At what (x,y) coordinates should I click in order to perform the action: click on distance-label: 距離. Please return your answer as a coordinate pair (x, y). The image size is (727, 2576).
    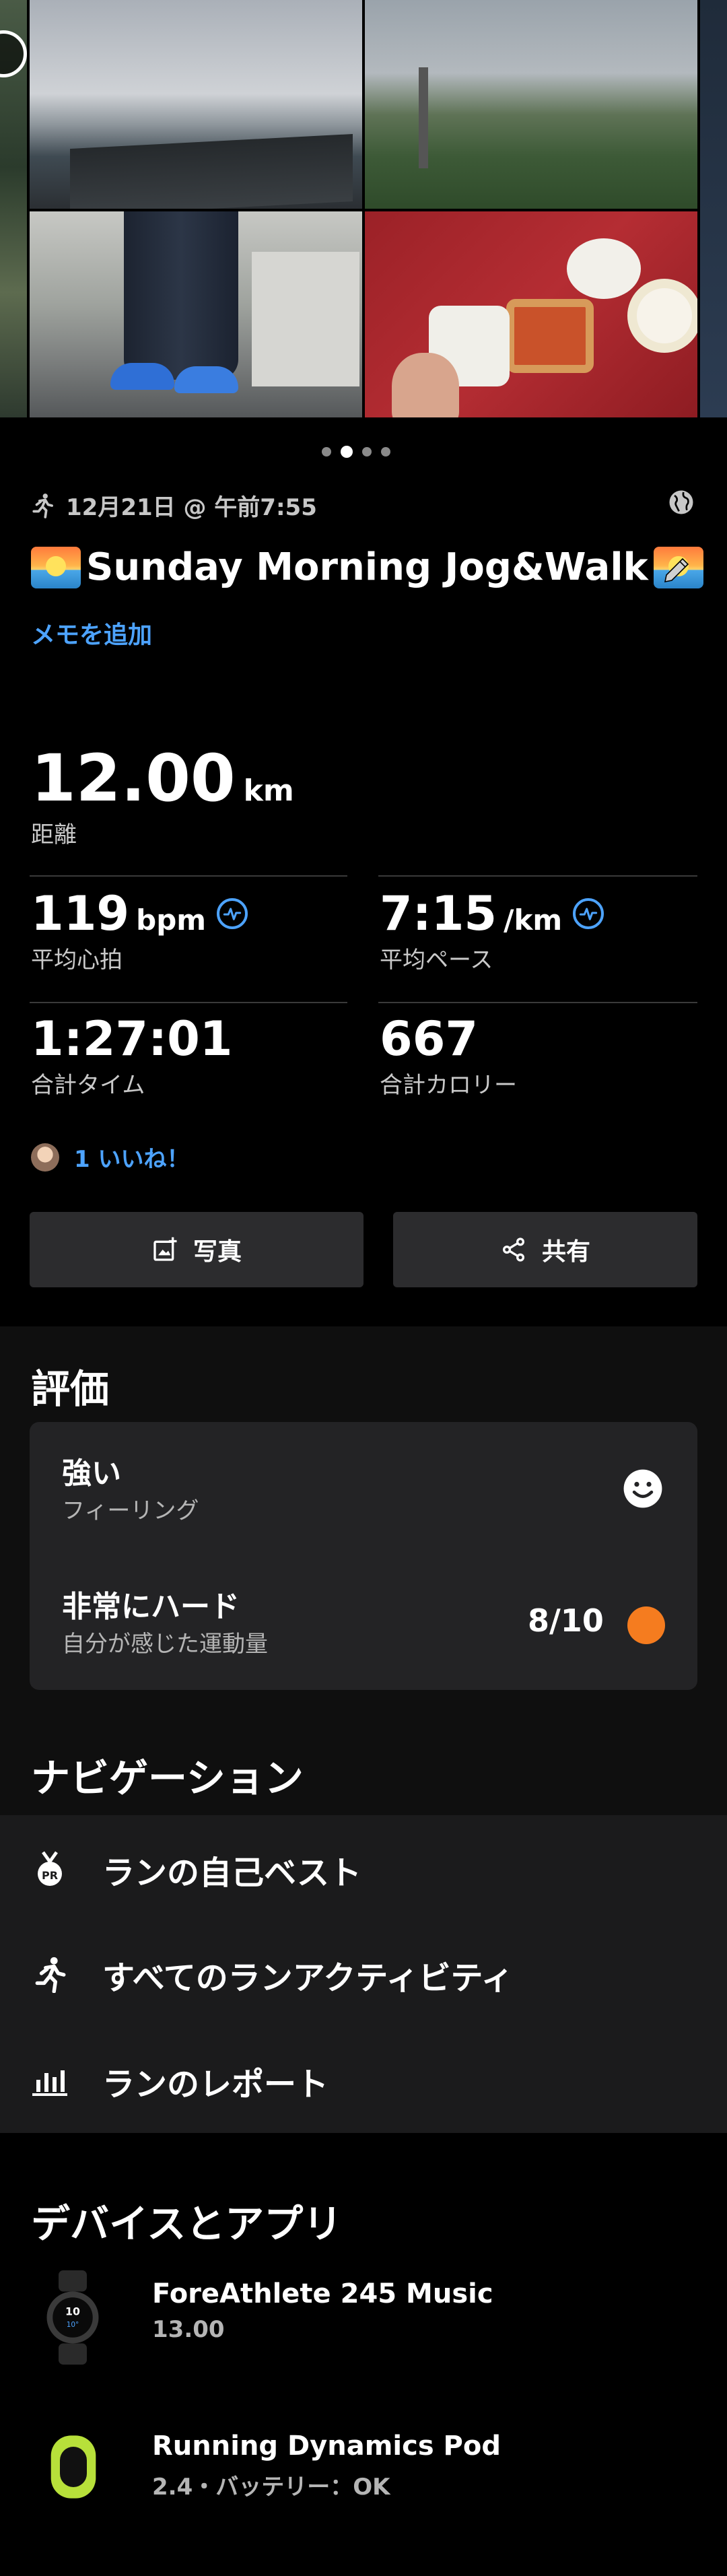
    Looking at the image, I should click on (54, 834).